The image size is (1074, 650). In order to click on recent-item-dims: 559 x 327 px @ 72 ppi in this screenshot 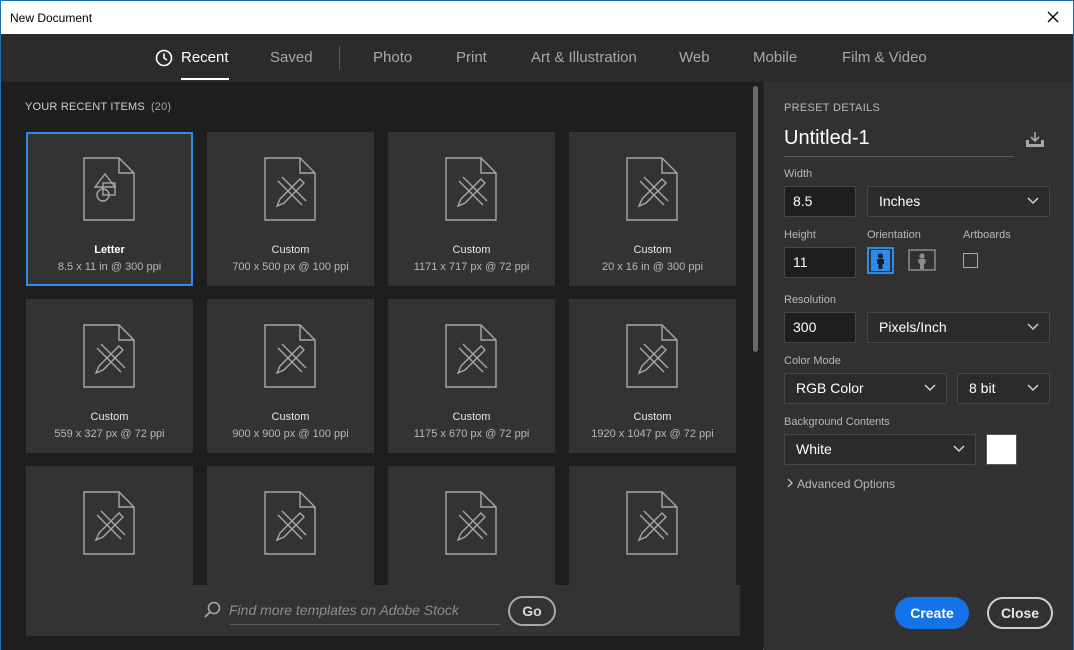, I will do `click(109, 434)`.